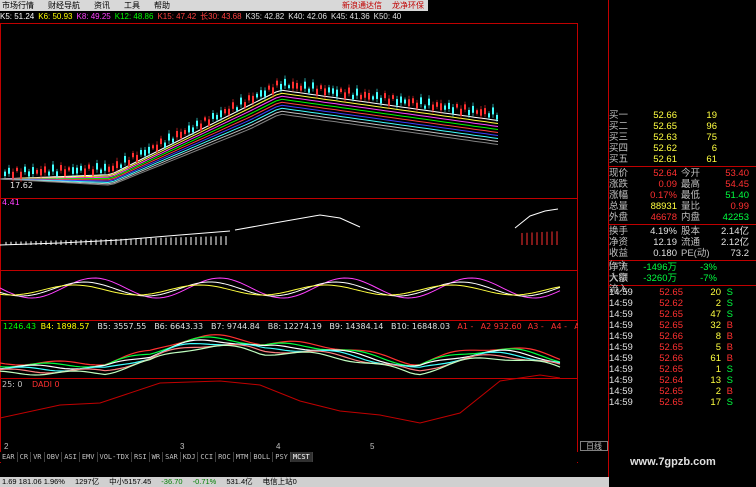  I want to click on date-label: 2, so click(6, 446).